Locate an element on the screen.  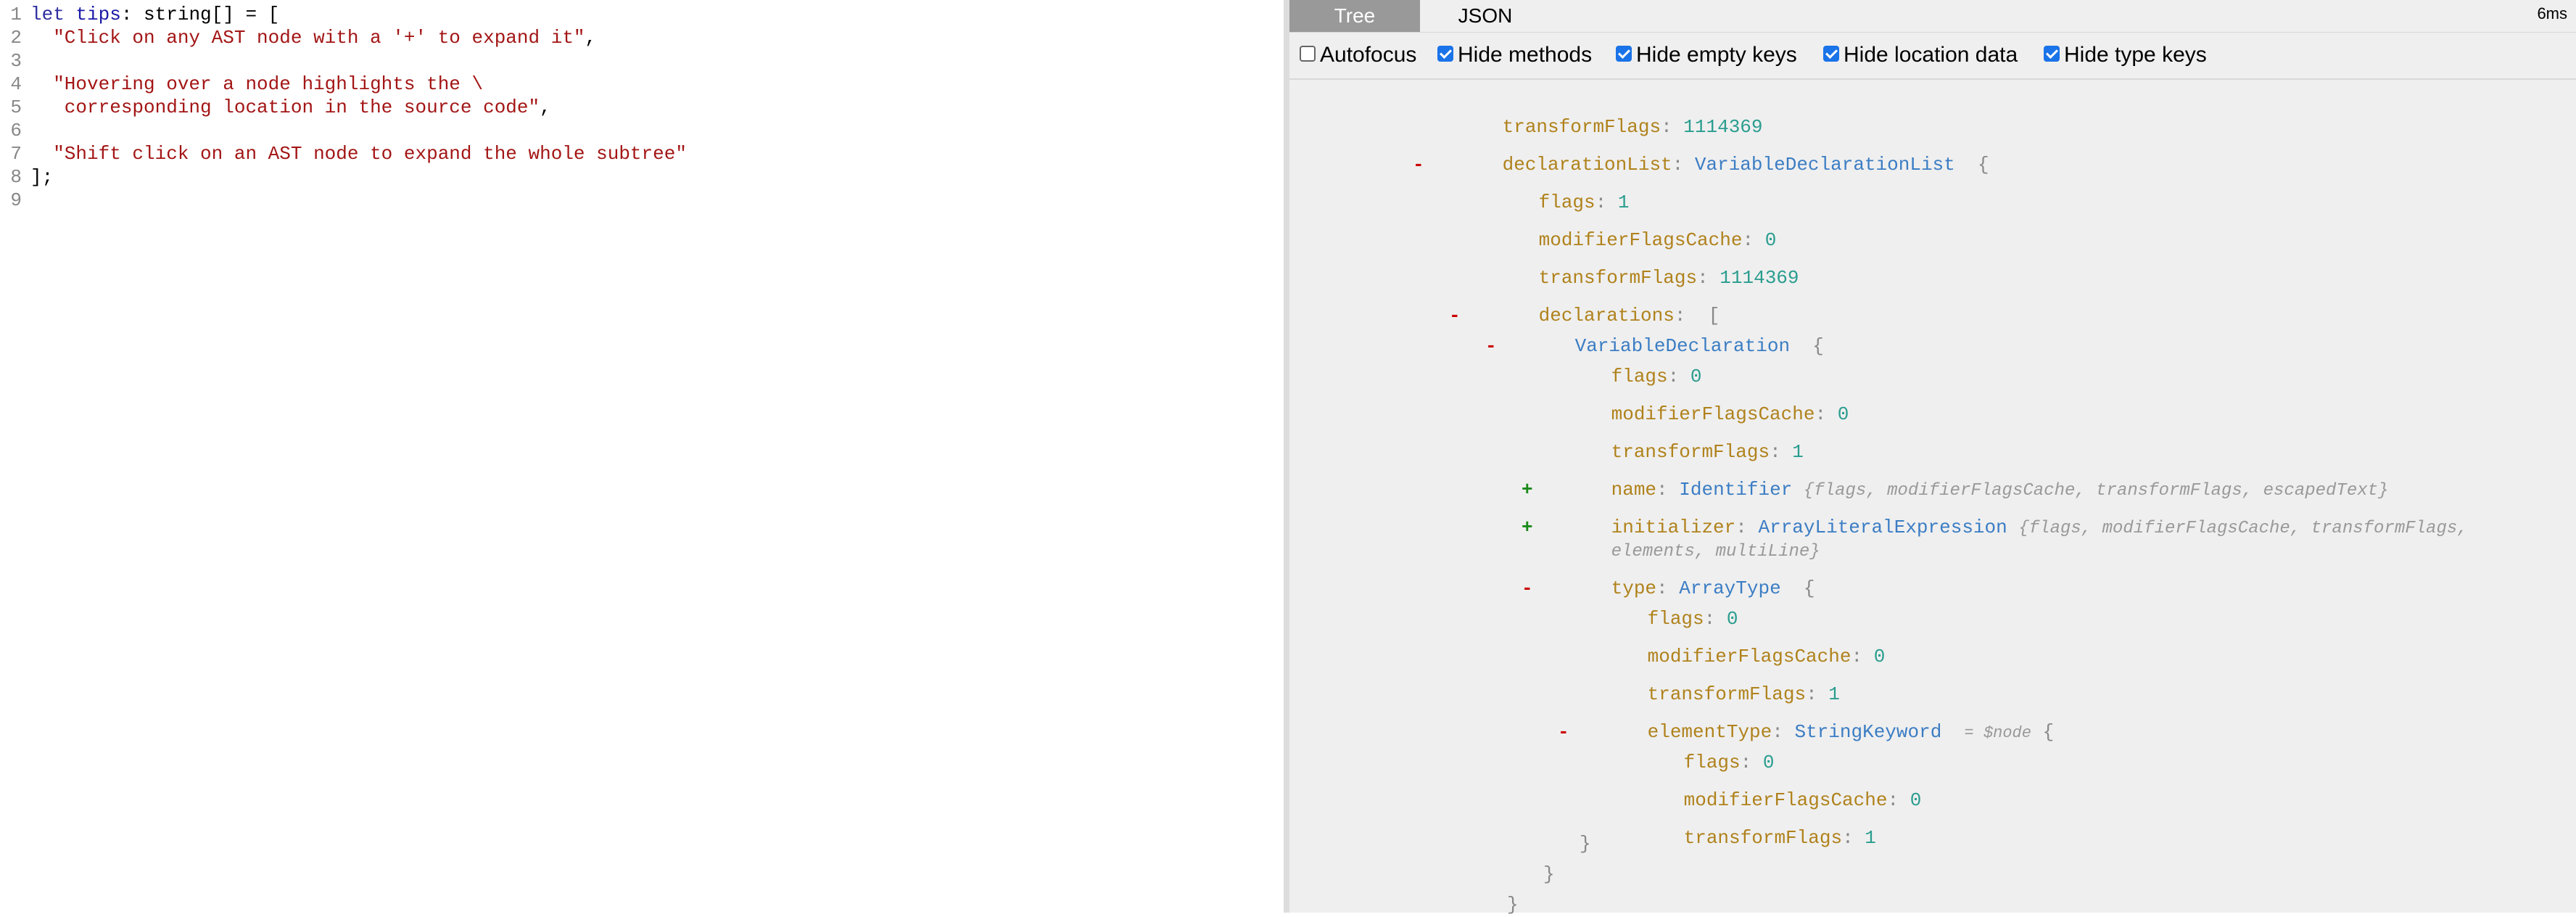
code-line: 3 is located at coordinates (15, 61).